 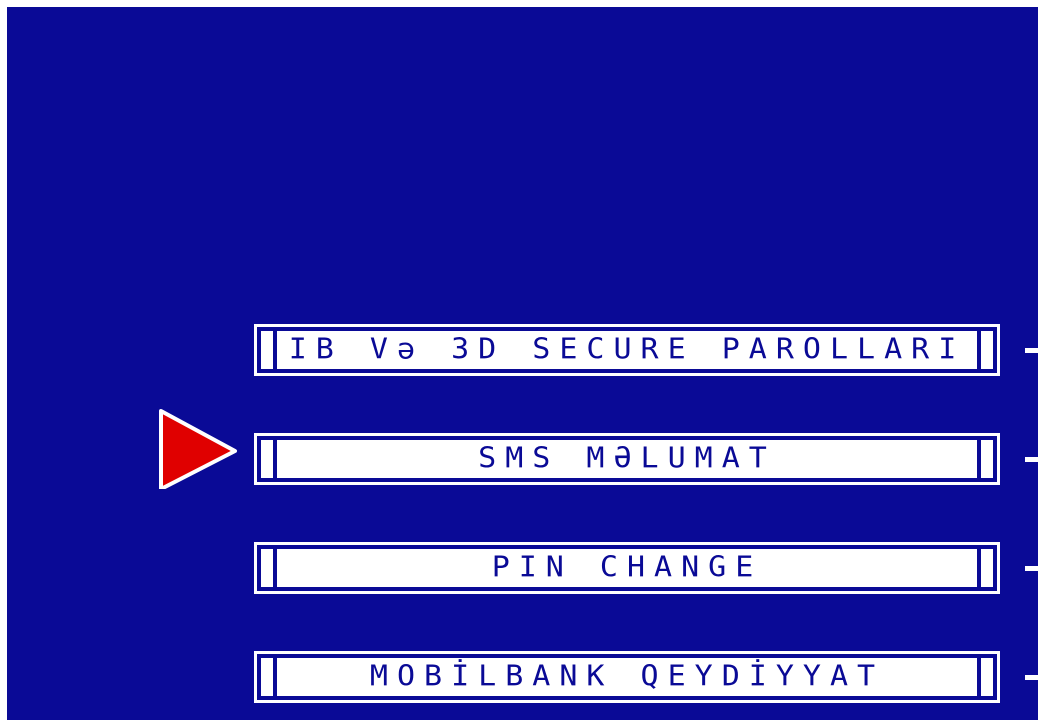 I want to click on menu-button-label: PIN CHANGE, so click(x=627, y=567).